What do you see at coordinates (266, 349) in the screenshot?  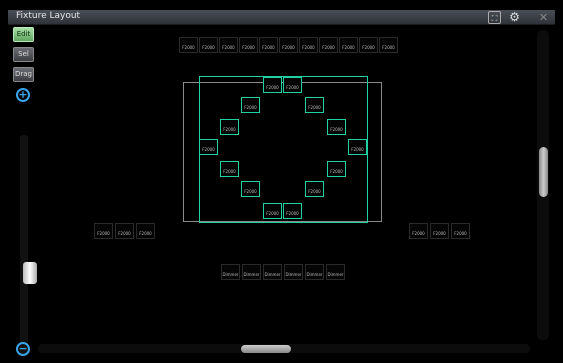 I see `horizontal-scroll-thumb` at bounding box center [266, 349].